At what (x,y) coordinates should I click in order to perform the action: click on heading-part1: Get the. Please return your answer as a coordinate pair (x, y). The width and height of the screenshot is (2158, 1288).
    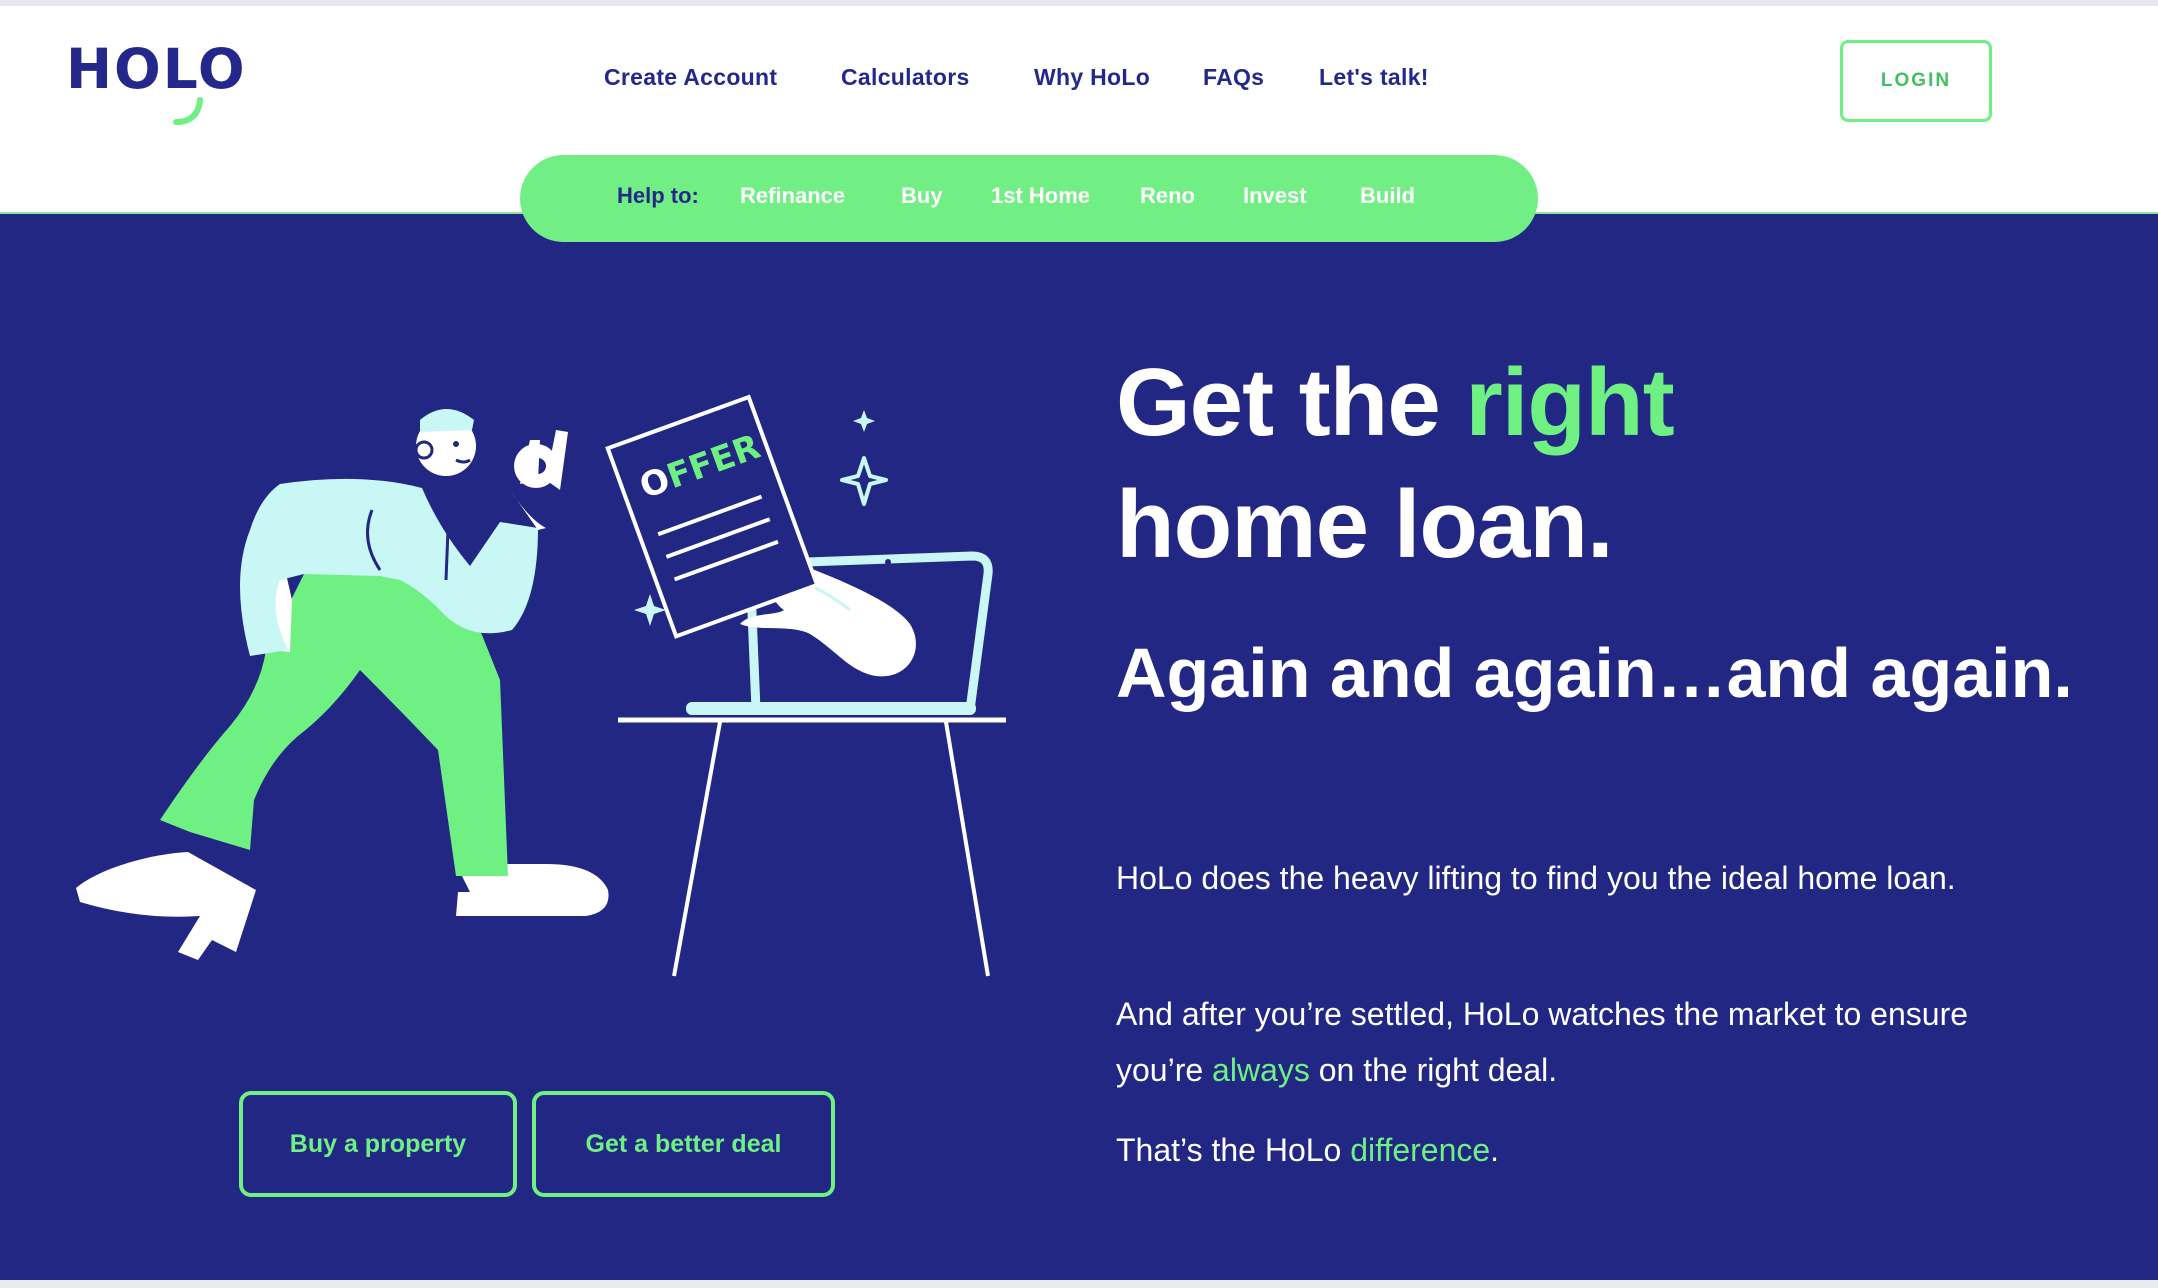
    Looking at the image, I should click on (1291, 402).